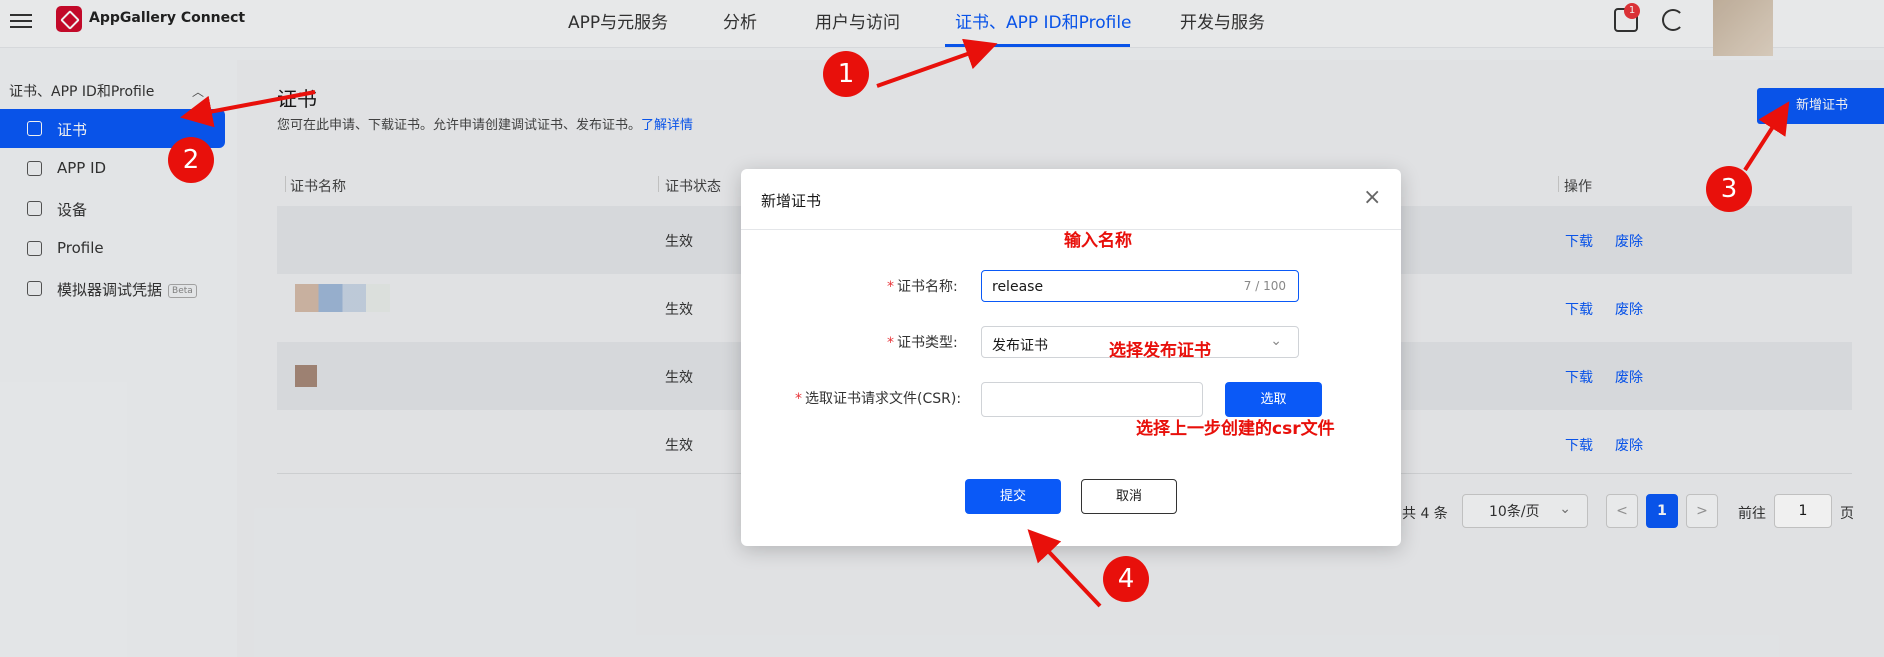 The height and width of the screenshot is (657, 1884). I want to click on step-number-1: 1, so click(846, 74).